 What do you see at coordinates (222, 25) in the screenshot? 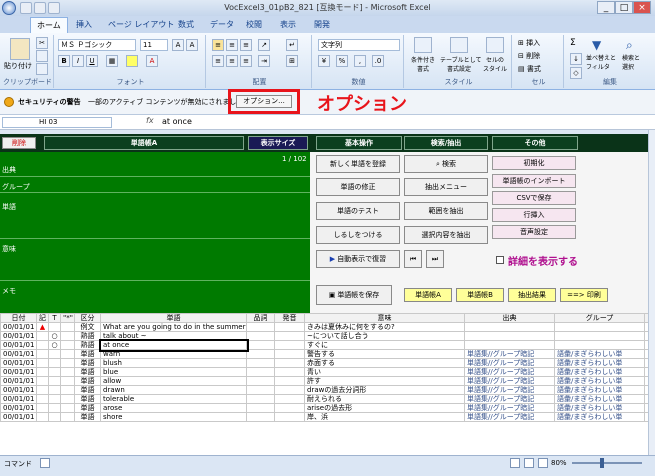
I see `tab-data: データ` at bounding box center [222, 25].